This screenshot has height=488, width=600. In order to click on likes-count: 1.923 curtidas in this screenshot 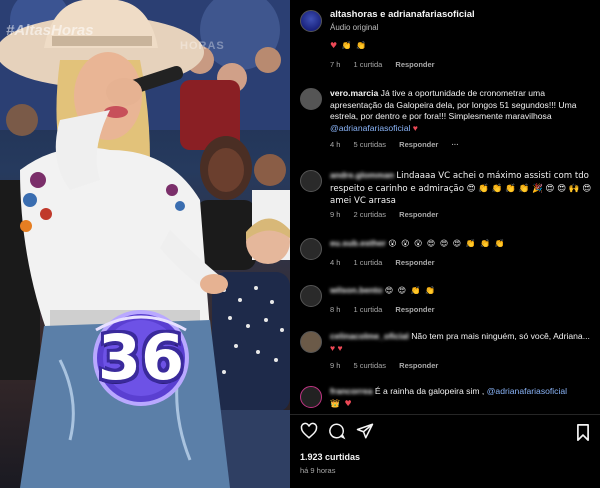, I will do `click(330, 457)`.